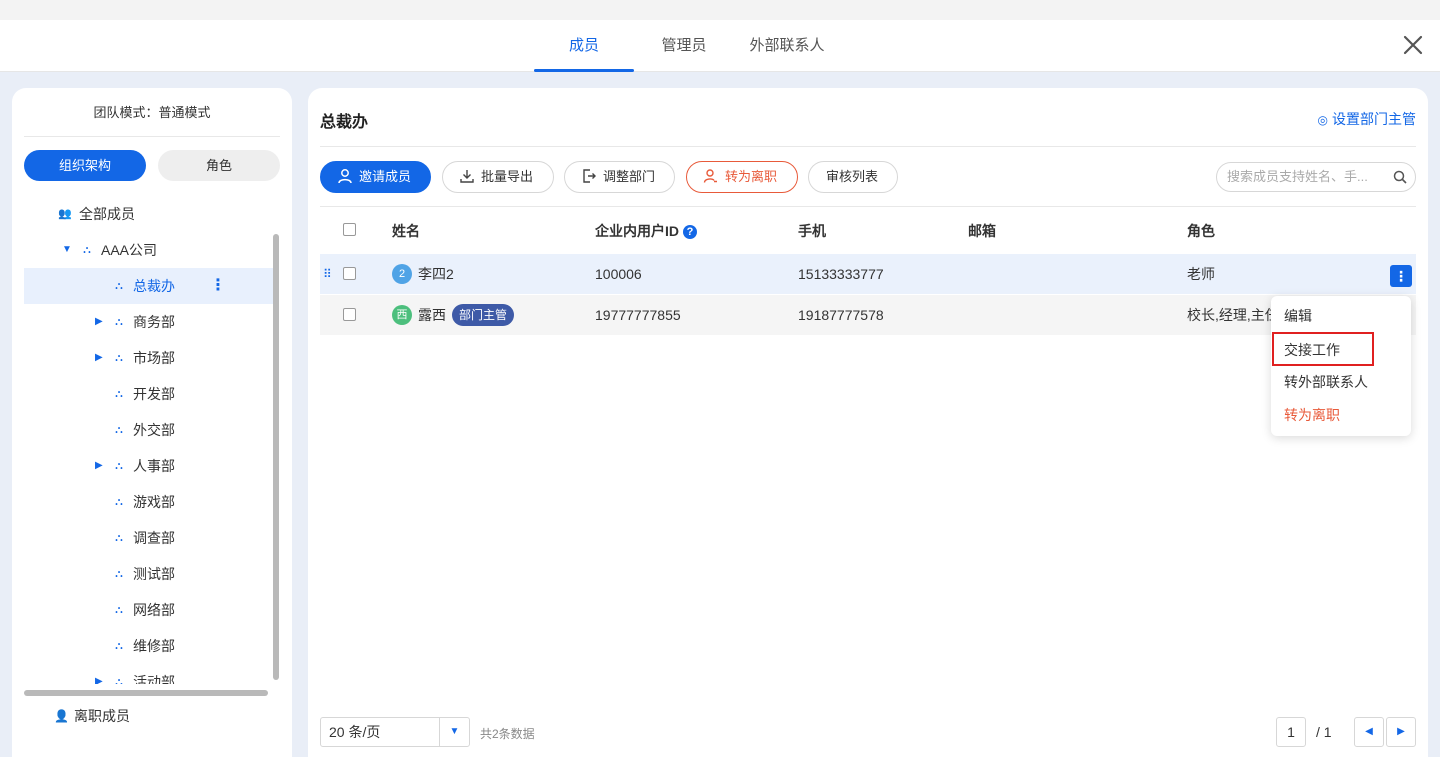  What do you see at coordinates (584, 46) in the screenshot?
I see `tab-members: 成员` at bounding box center [584, 46].